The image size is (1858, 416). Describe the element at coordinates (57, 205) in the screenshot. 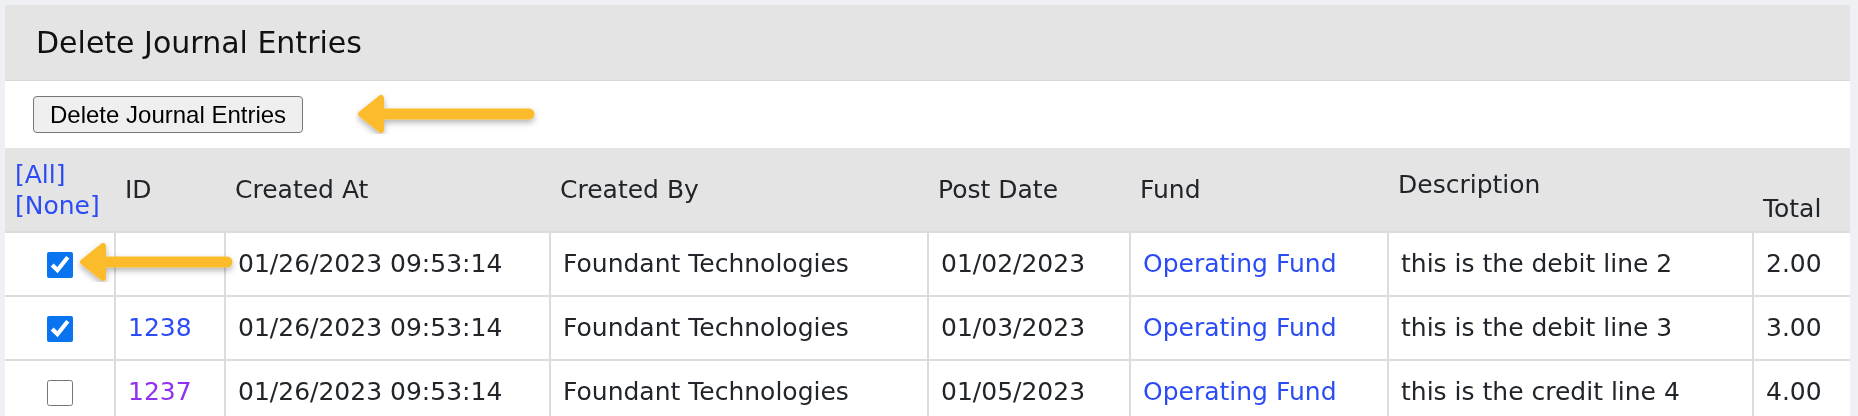

I see `select-link: [None]` at that location.